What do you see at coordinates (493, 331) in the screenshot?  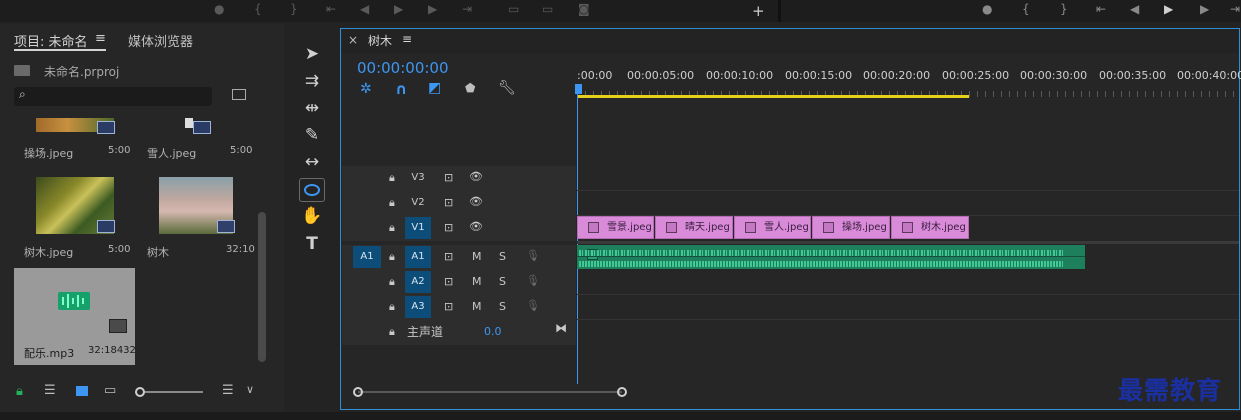 I see `master-volume-value: 0.0` at bounding box center [493, 331].